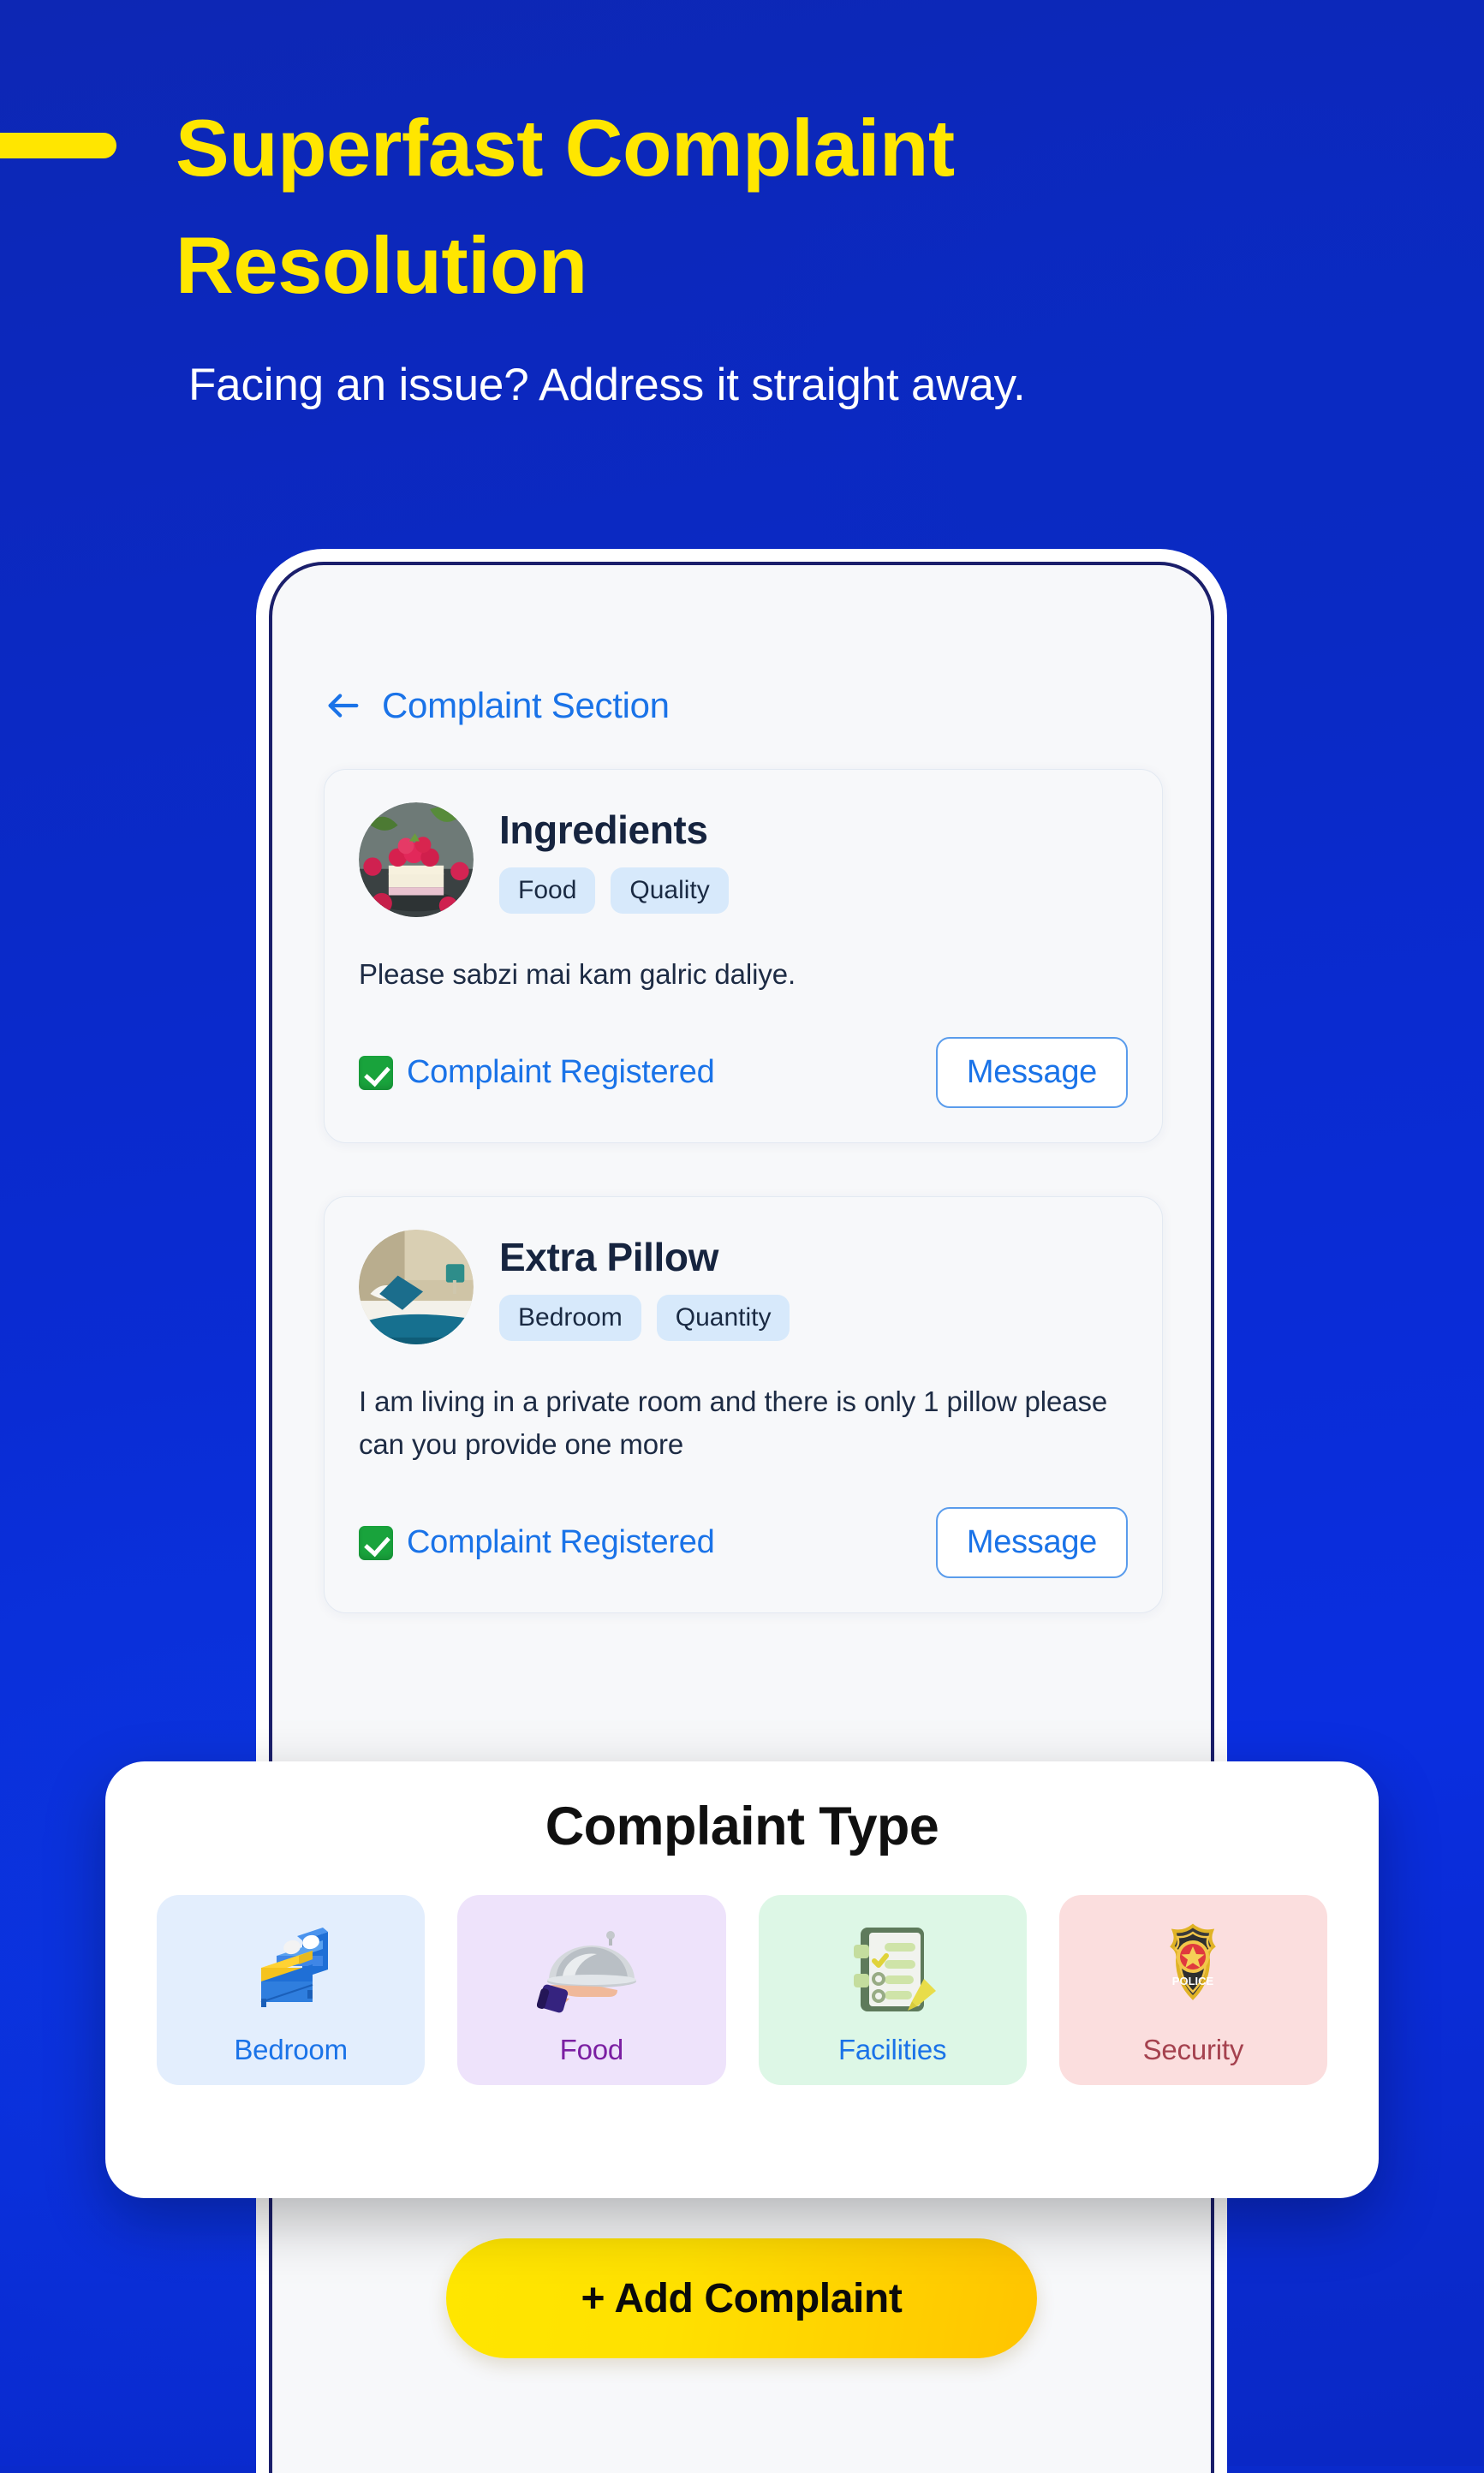 This screenshot has height=2473, width=1484. Describe the element at coordinates (58, 145) in the screenshot. I see `yellow-dash-accent-icon` at that location.